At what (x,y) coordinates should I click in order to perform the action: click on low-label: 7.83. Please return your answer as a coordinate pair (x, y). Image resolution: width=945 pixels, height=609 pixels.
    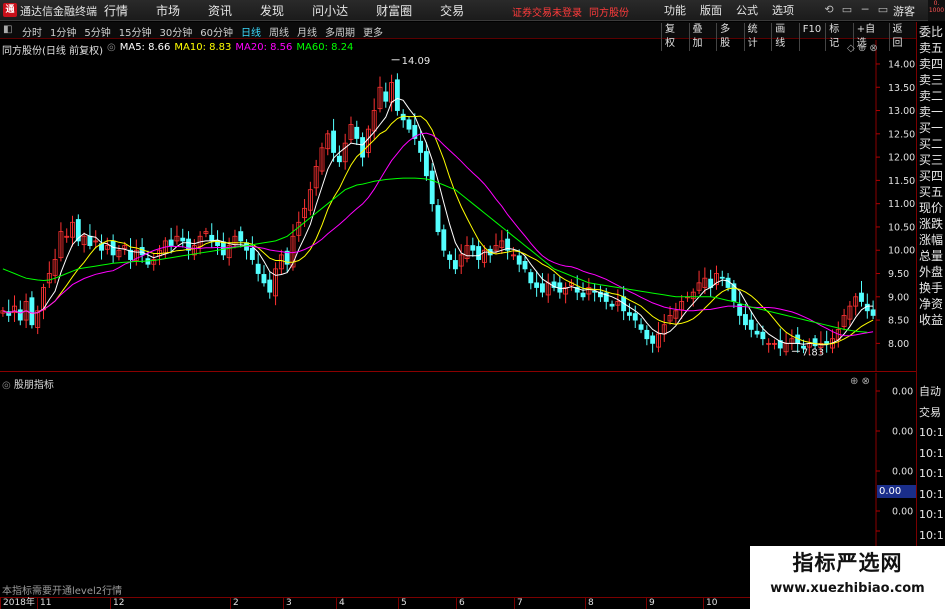
    Looking at the image, I should click on (813, 352).